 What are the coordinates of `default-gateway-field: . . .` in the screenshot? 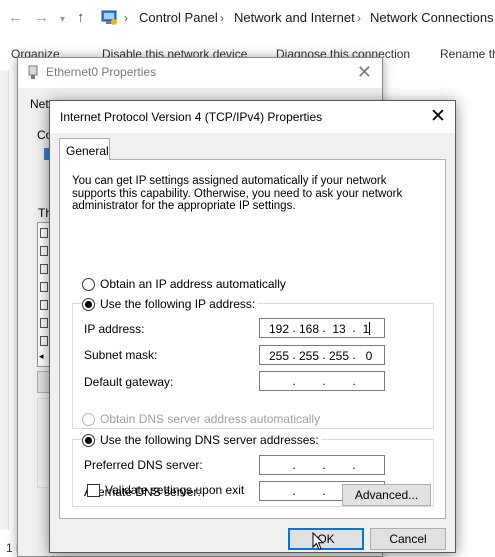 It's located at (322, 381).